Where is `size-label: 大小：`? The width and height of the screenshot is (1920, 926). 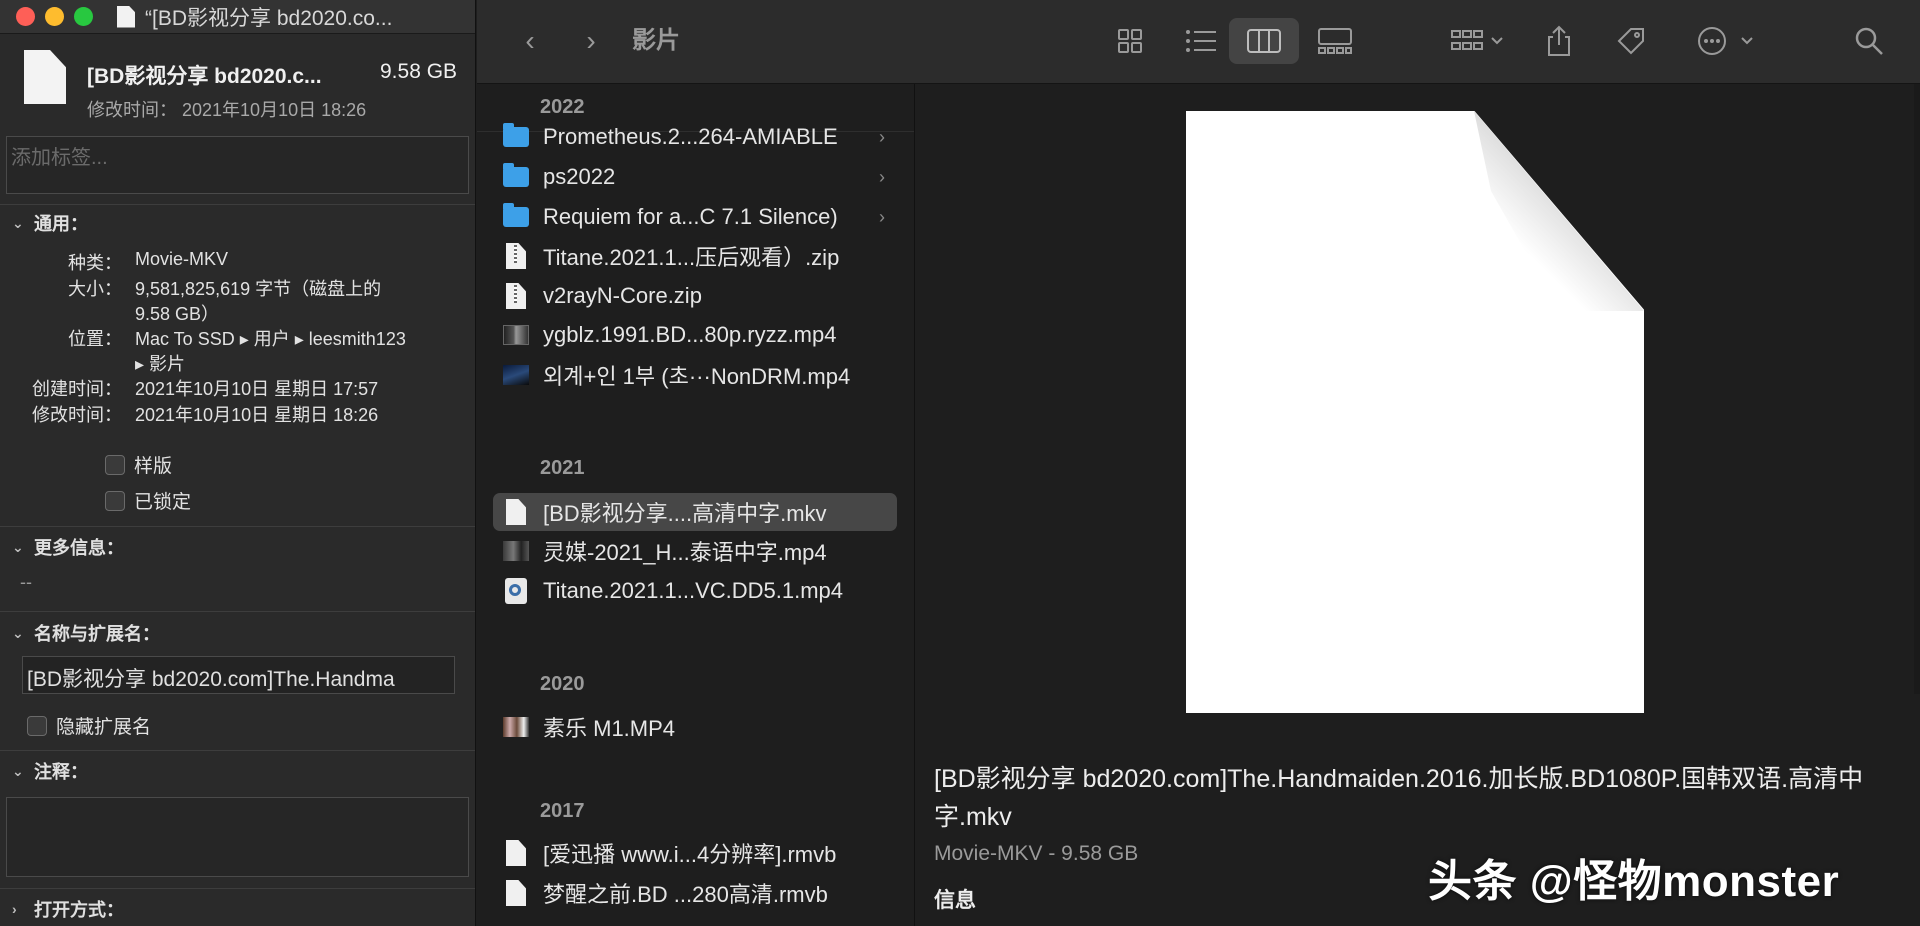 size-label: 大小： is located at coordinates (95, 289).